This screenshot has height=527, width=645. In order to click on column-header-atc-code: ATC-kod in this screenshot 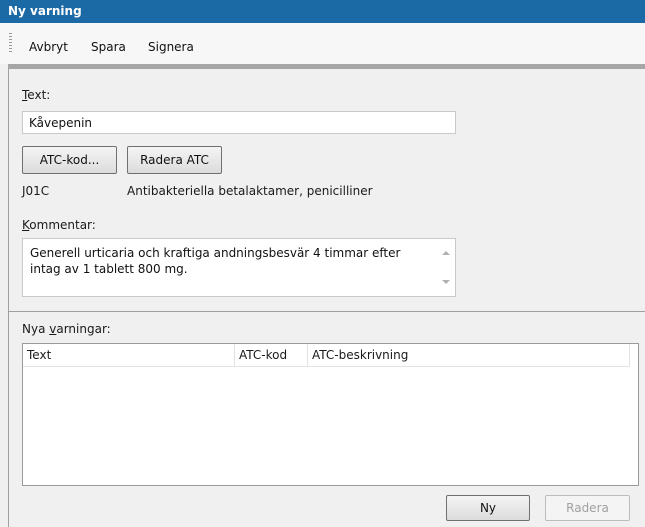, I will do `click(271, 355)`.